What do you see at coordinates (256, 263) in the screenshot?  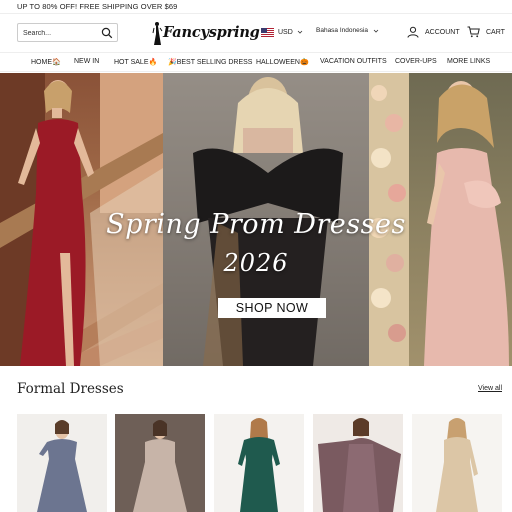 I see `hero-year: 2026` at bounding box center [256, 263].